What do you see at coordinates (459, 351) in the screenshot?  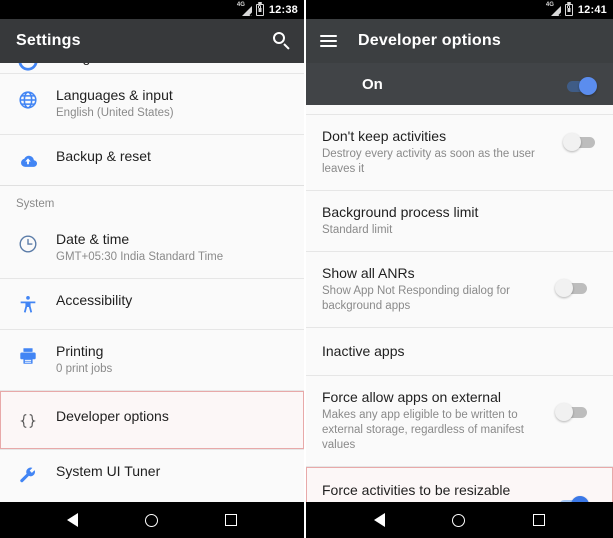 I see `list-item-inactive-apps: Inactive apps` at bounding box center [459, 351].